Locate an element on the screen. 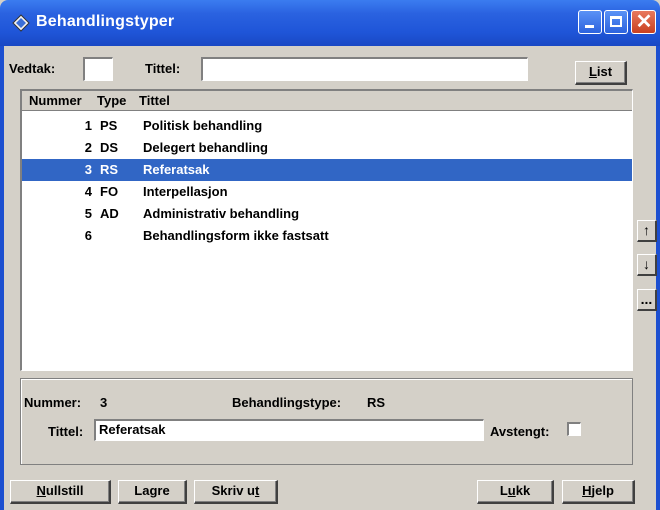 The image size is (660, 510). behandlingstype-value: RS is located at coordinates (376, 402).